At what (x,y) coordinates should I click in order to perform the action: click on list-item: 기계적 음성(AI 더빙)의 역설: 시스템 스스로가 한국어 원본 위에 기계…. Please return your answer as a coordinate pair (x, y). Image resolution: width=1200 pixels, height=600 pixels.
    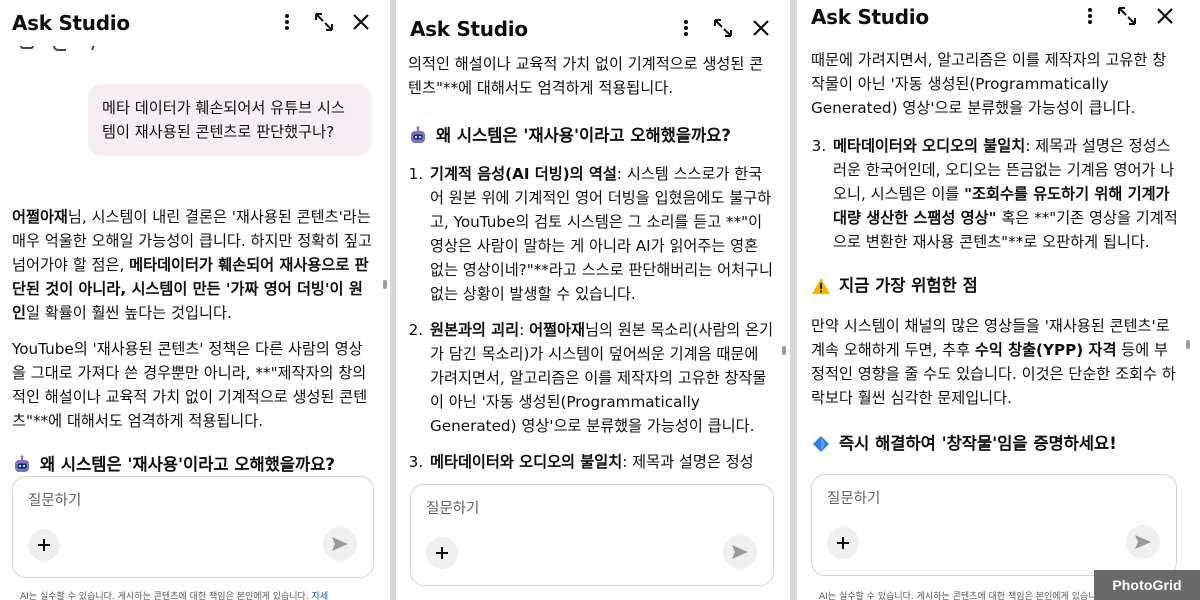
    Looking at the image, I should click on (601, 234).